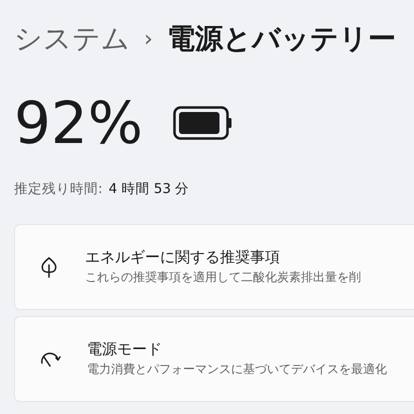 Image resolution: width=414 pixels, height=414 pixels. What do you see at coordinates (58, 189) in the screenshot?
I see `remaining-time-label: 推定残り時間:` at bounding box center [58, 189].